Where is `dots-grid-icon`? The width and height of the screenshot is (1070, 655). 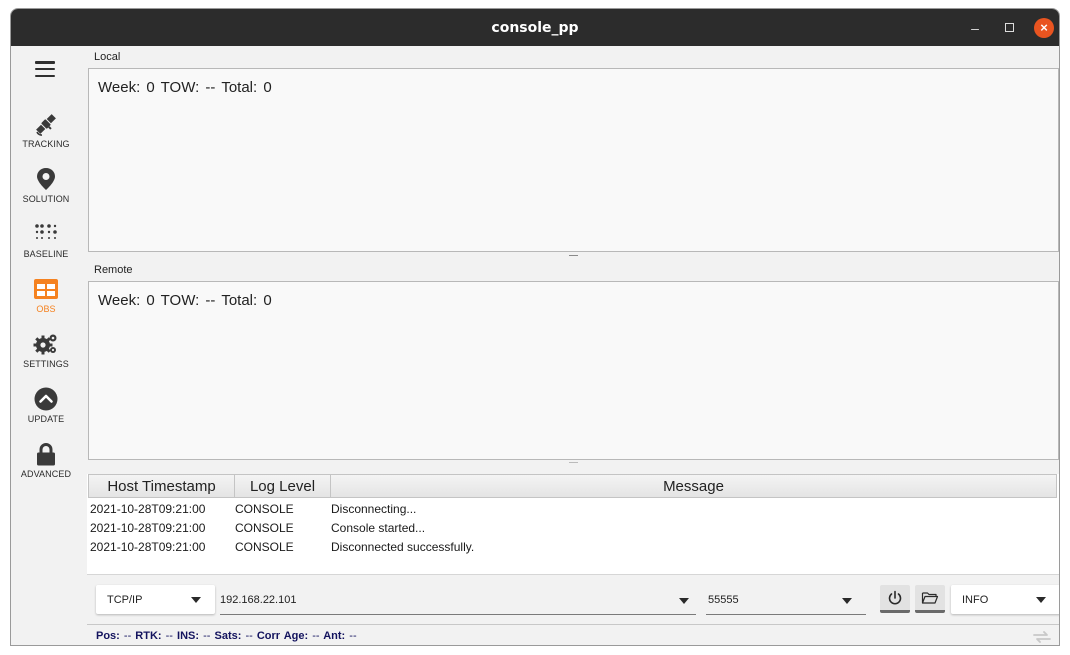 dots-grid-icon is located at coordinates (46, 234).